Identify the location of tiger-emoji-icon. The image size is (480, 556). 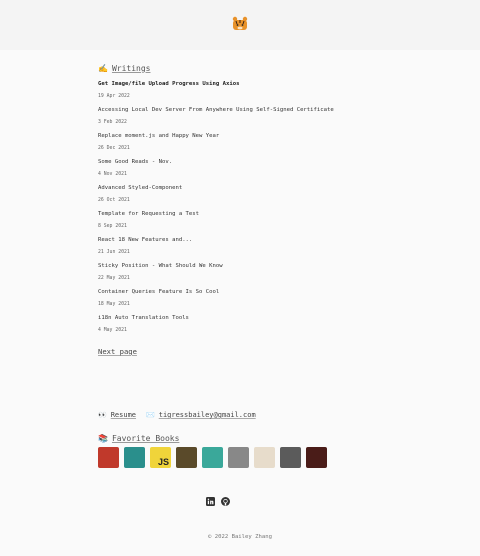
(240, 24).